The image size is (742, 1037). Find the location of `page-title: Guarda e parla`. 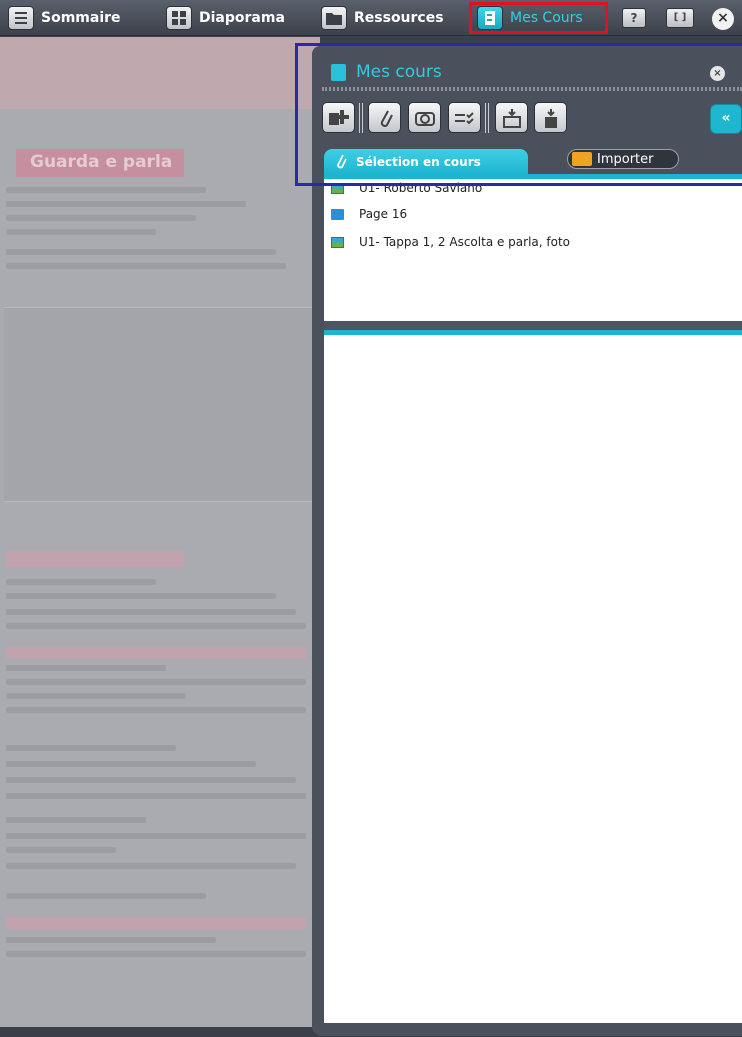

page-title: Guarda e parla is located at coordinates (100, 163).